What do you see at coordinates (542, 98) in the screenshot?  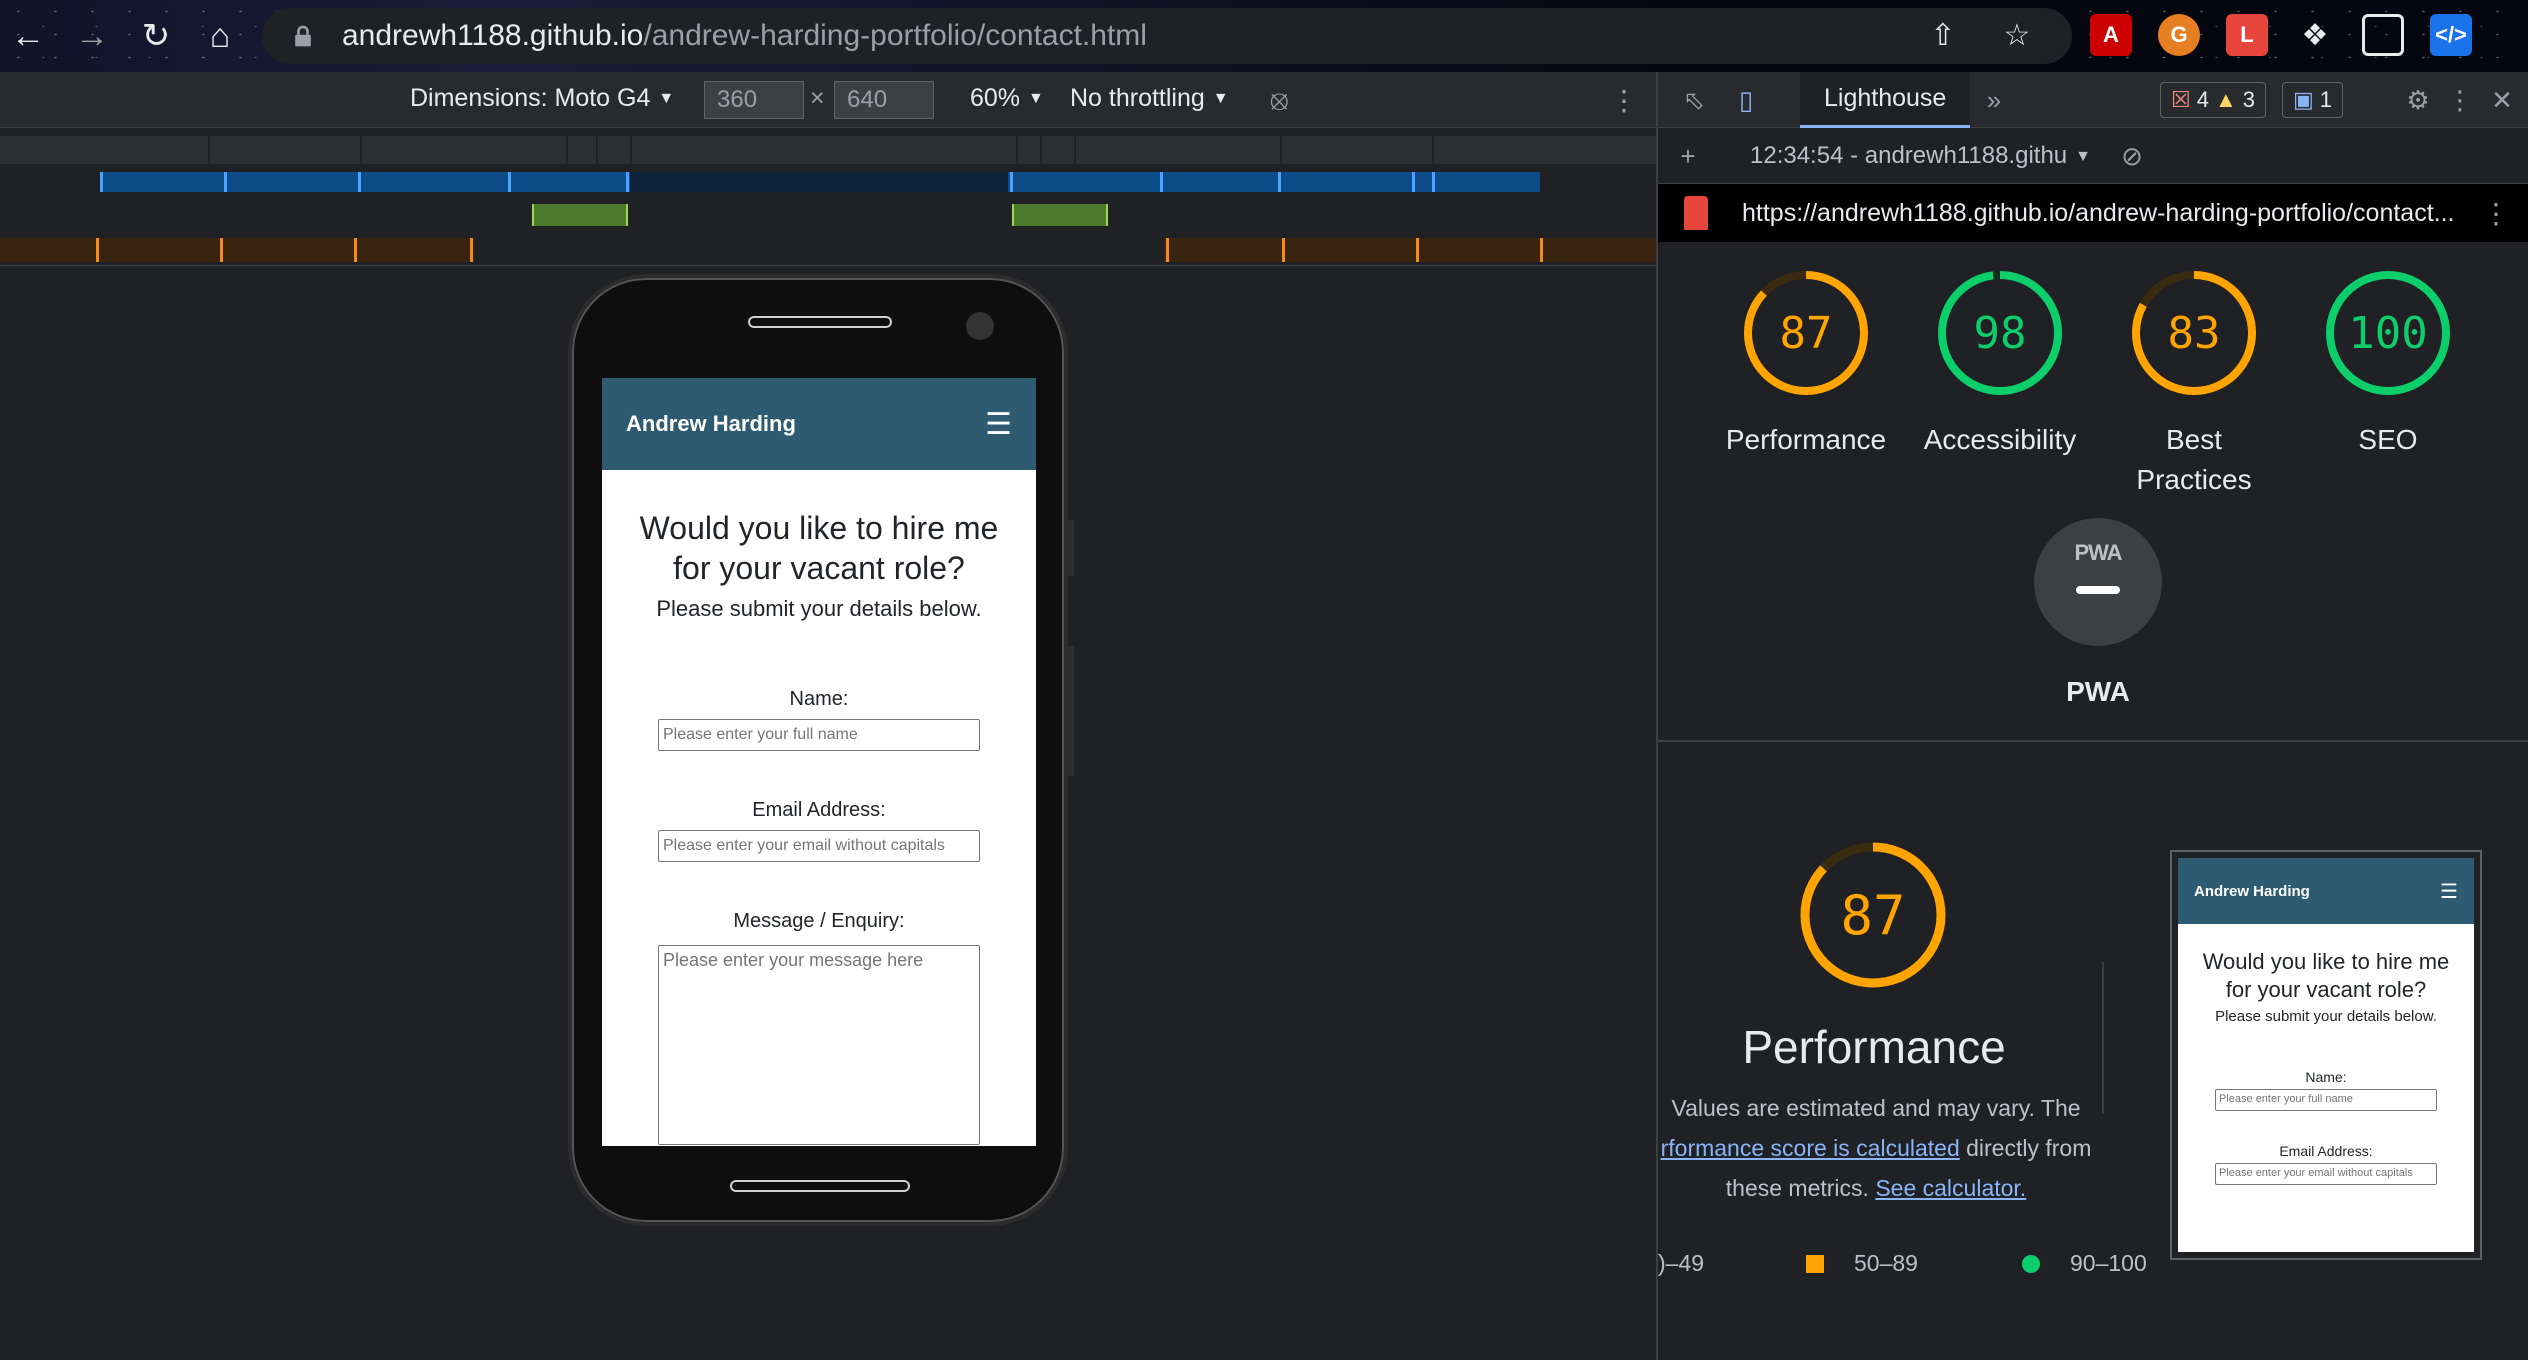 I see `device-select: Dimensions: Moto G4 ▼` at bounding box center [542, 98].